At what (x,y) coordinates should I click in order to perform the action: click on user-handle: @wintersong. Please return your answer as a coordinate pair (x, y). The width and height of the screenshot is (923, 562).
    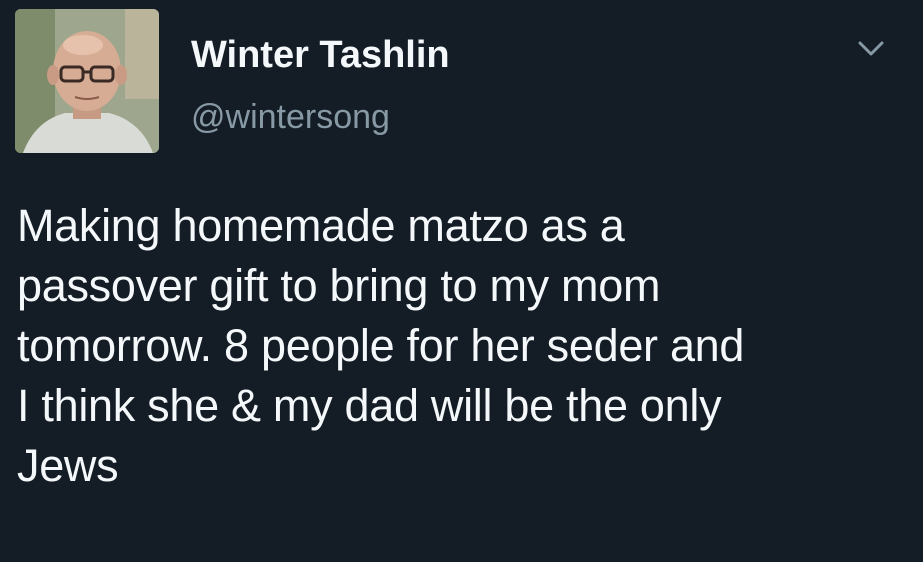
    Looking at the image, I should click on (290, 117).